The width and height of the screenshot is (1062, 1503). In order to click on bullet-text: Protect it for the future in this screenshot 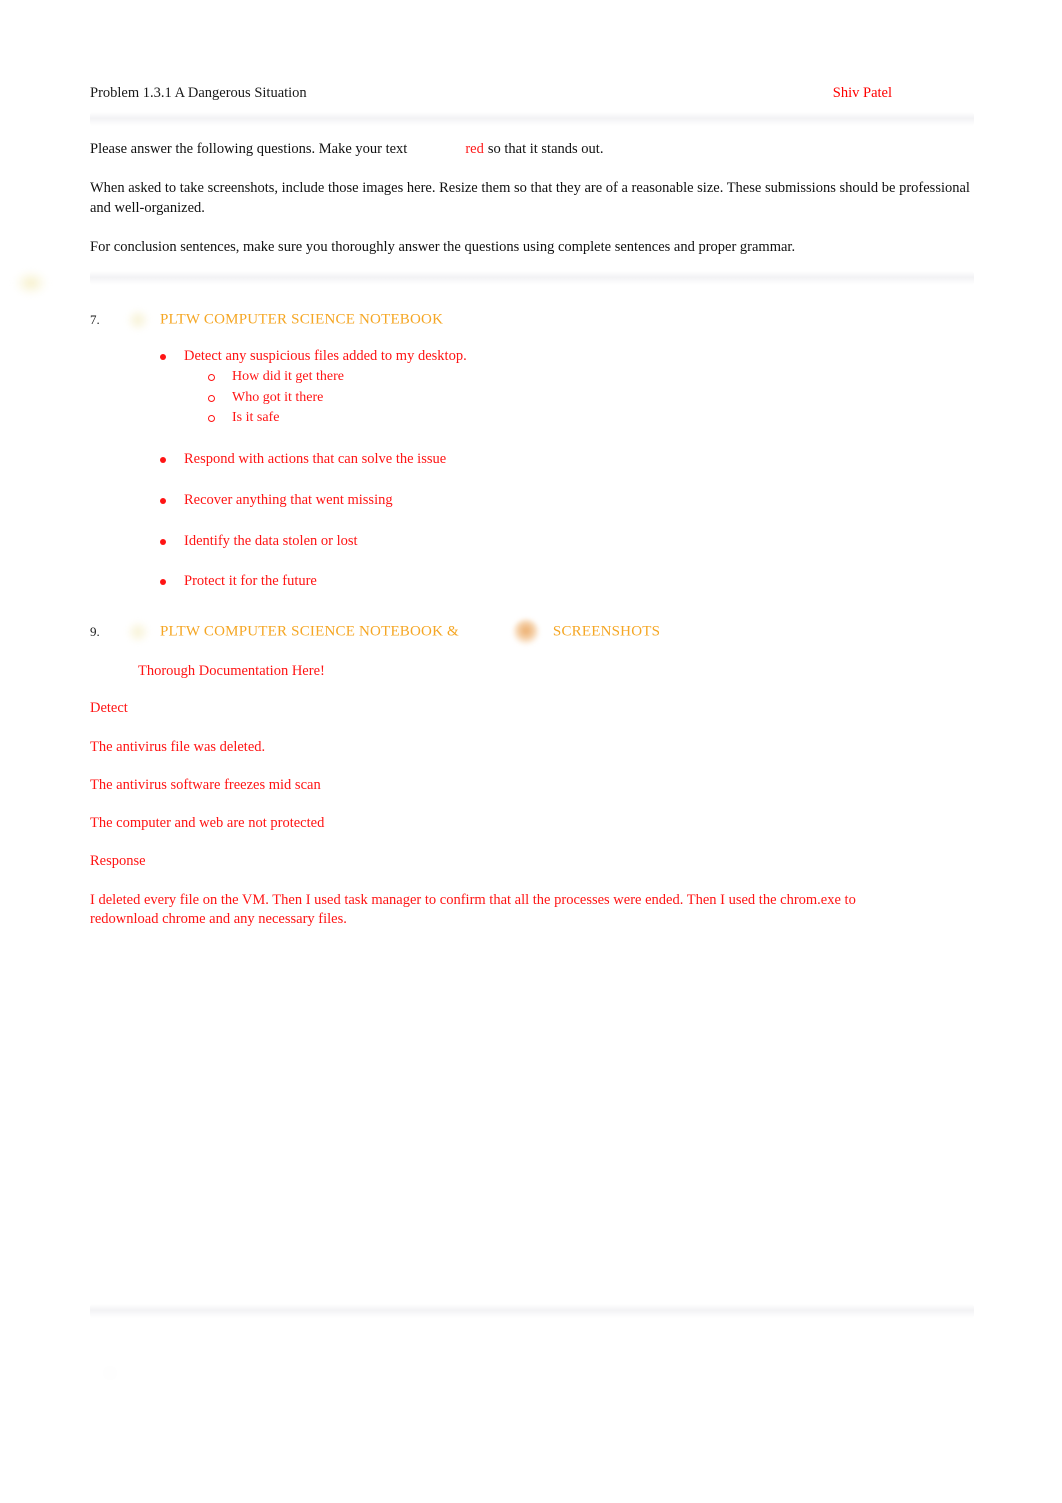, I will do `click(250, 581)`.